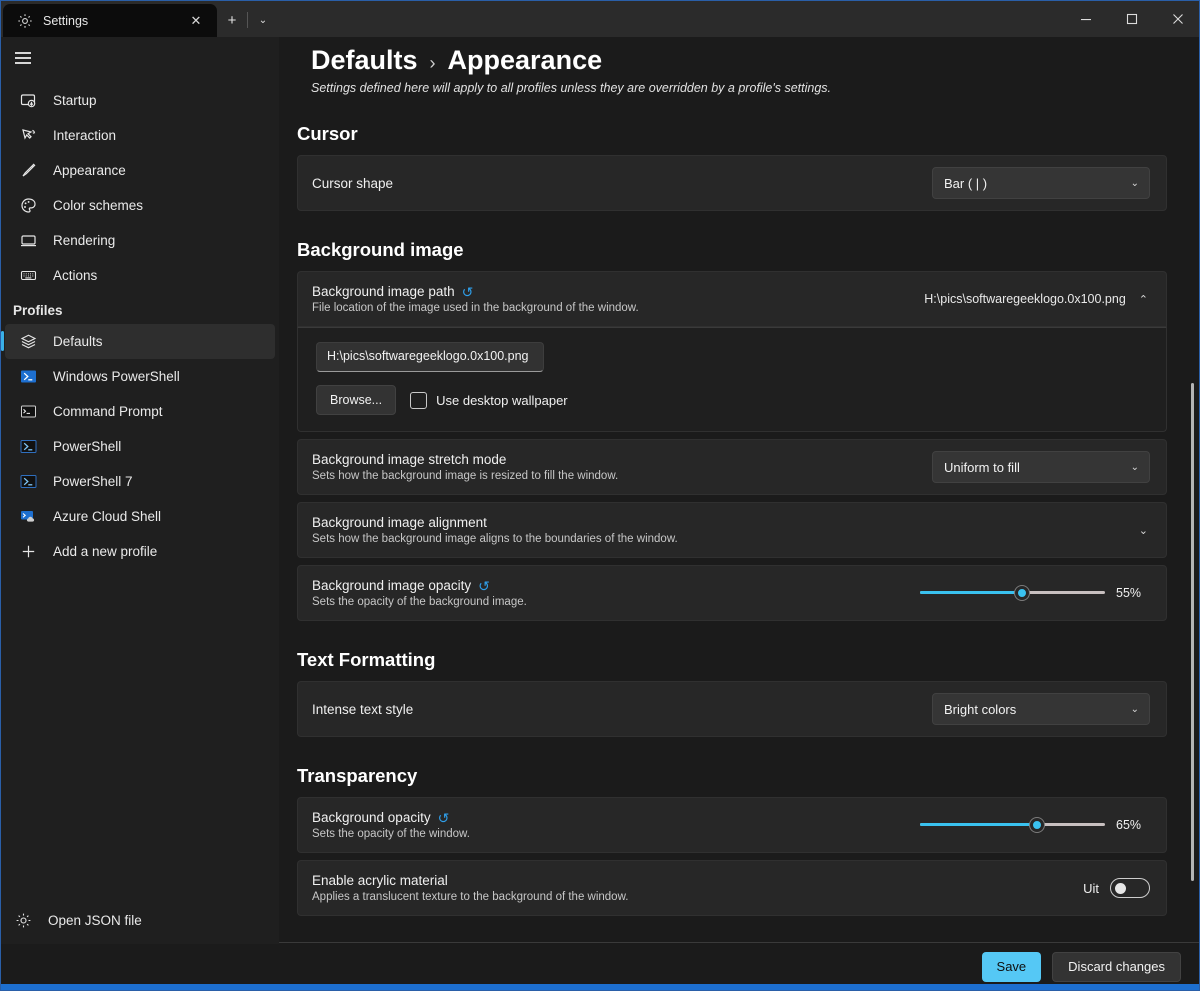 This screenshot has width=1200, height=991. I want to click on cmd-icon, so click(28, 412).